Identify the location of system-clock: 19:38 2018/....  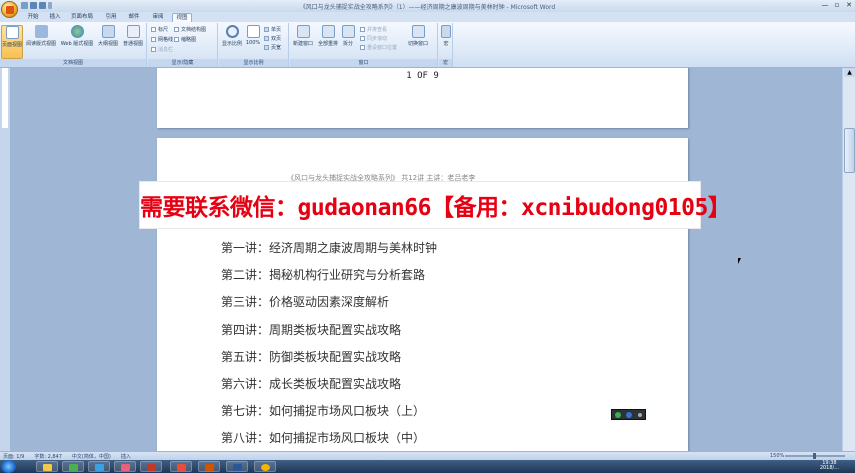
(829, 466).